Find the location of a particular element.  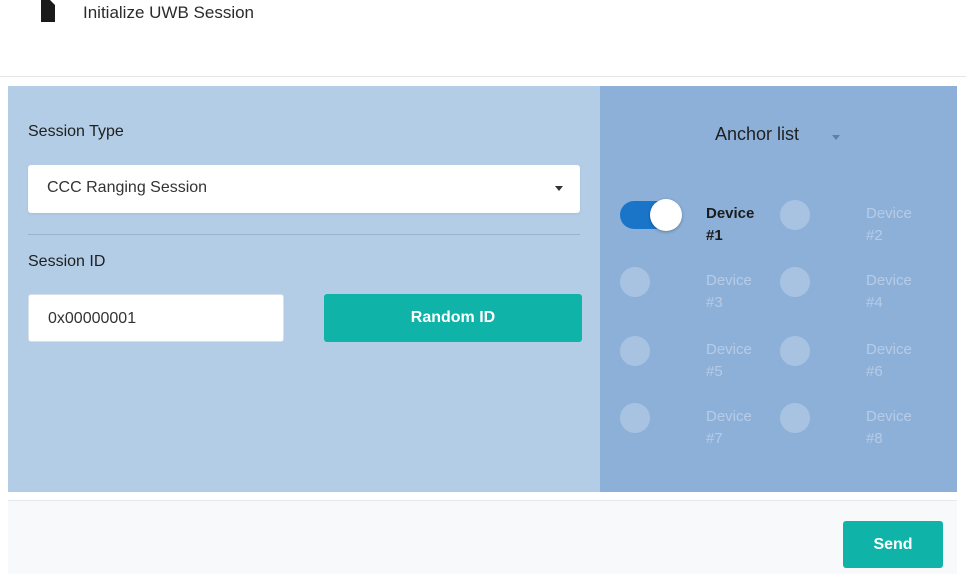

device-3-label: Device #3 is located at coordinates (729, 292).